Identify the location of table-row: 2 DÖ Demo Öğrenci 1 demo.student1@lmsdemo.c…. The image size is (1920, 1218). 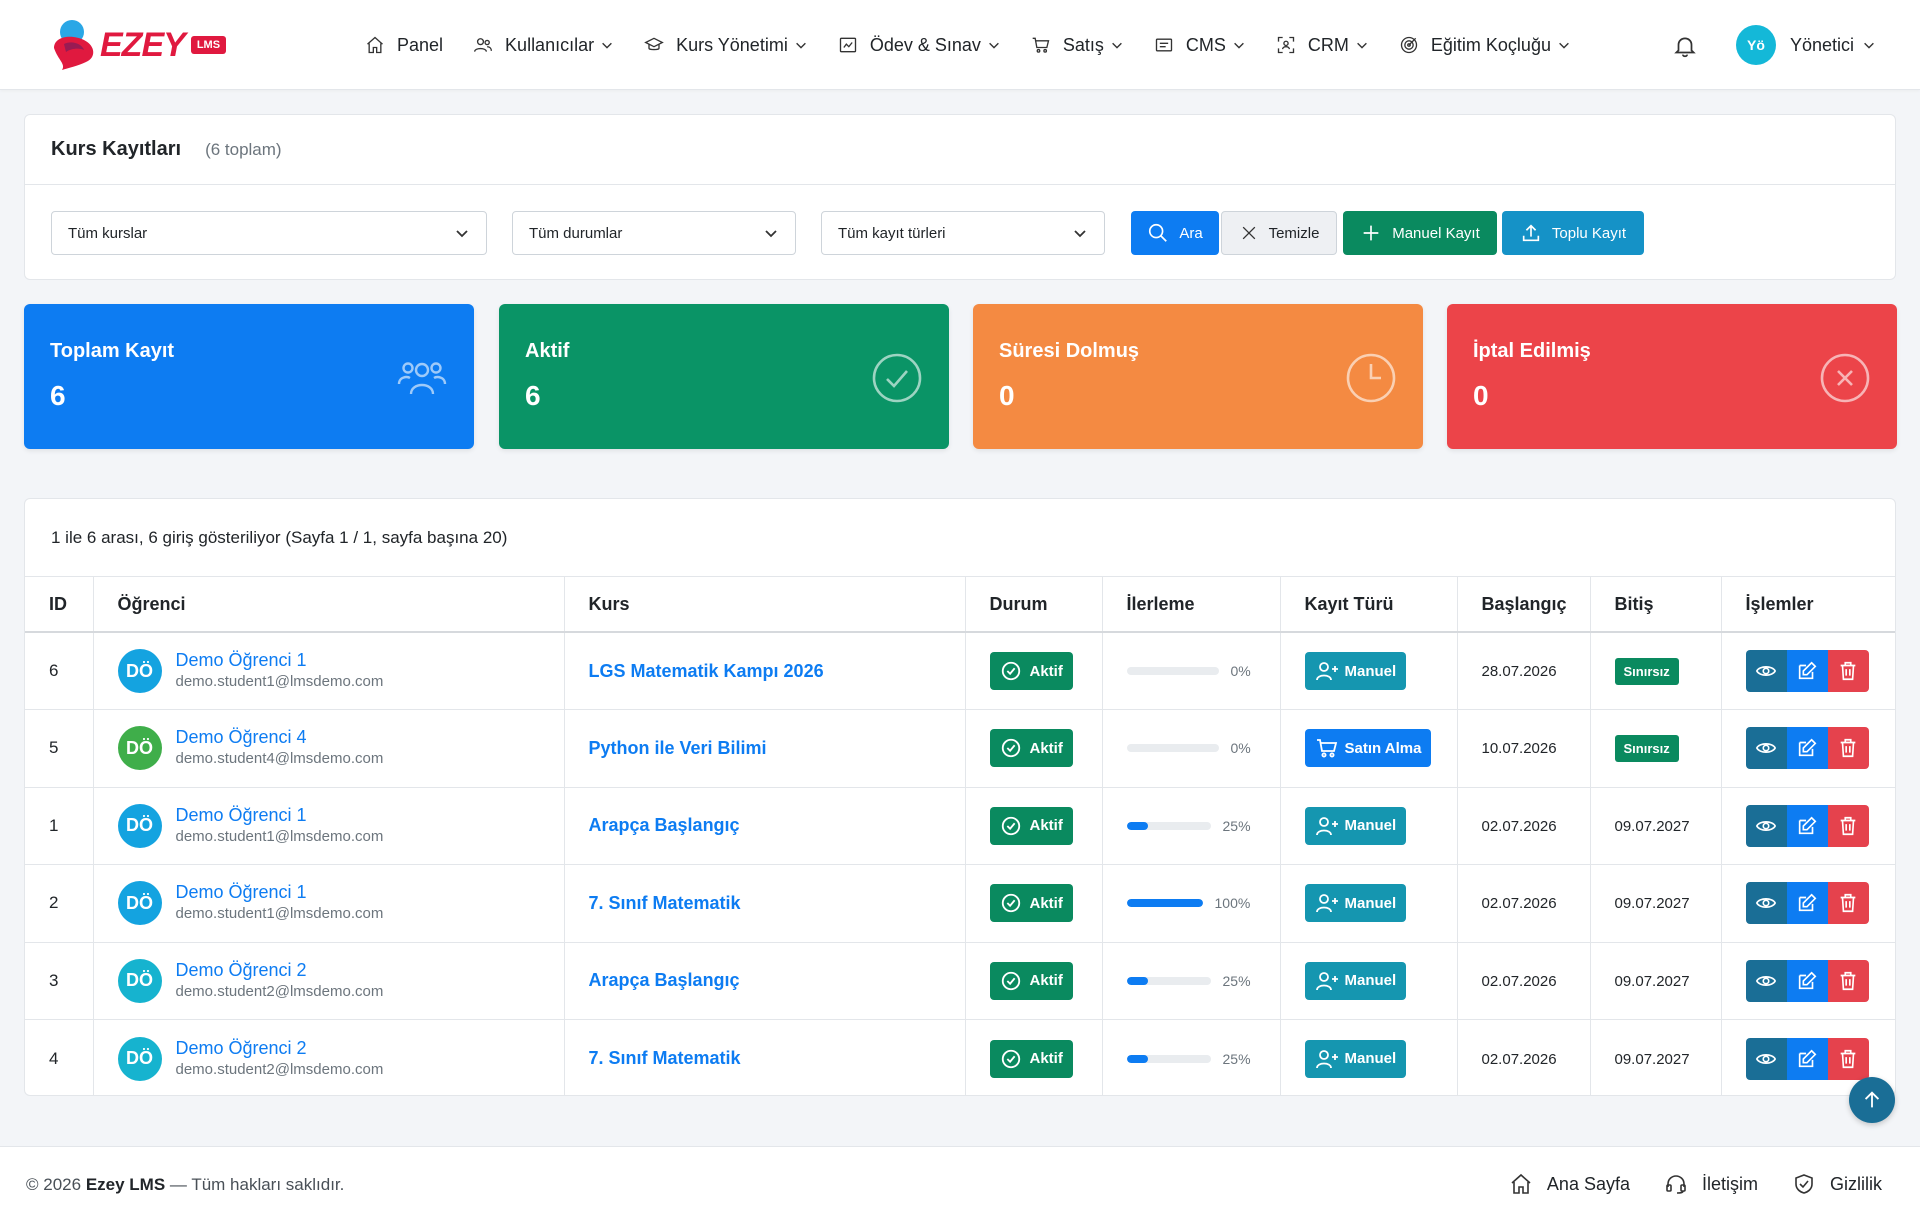
(960, 903).